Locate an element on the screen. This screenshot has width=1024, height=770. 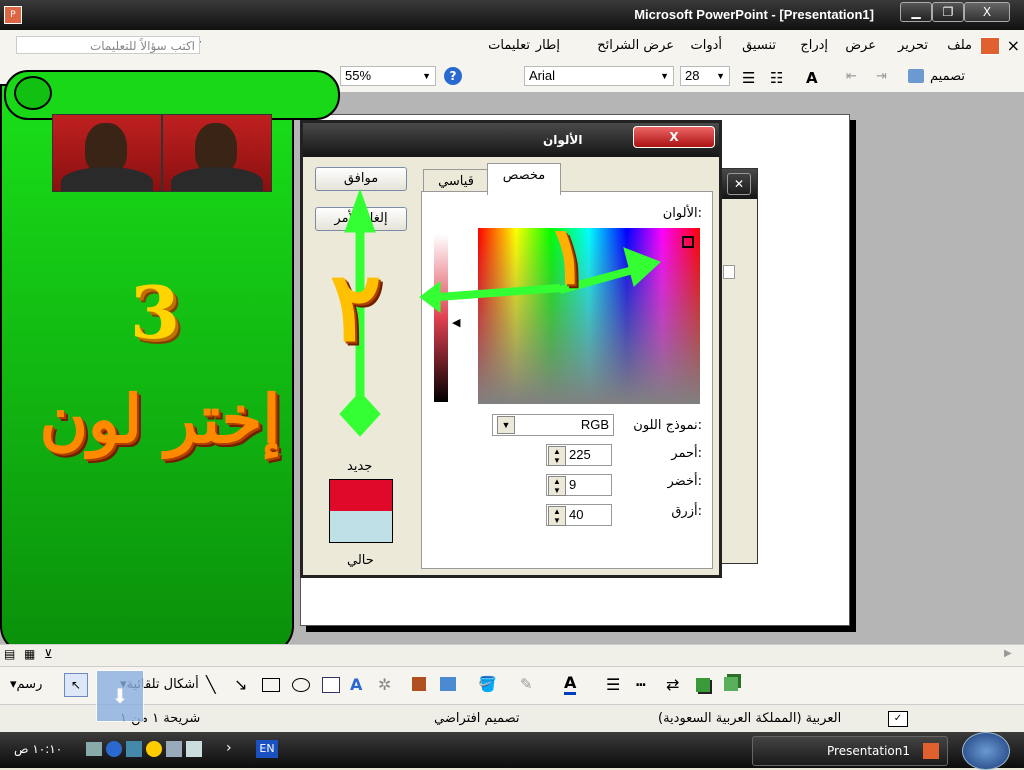
connection-icon is located at coordinates (174, 749).